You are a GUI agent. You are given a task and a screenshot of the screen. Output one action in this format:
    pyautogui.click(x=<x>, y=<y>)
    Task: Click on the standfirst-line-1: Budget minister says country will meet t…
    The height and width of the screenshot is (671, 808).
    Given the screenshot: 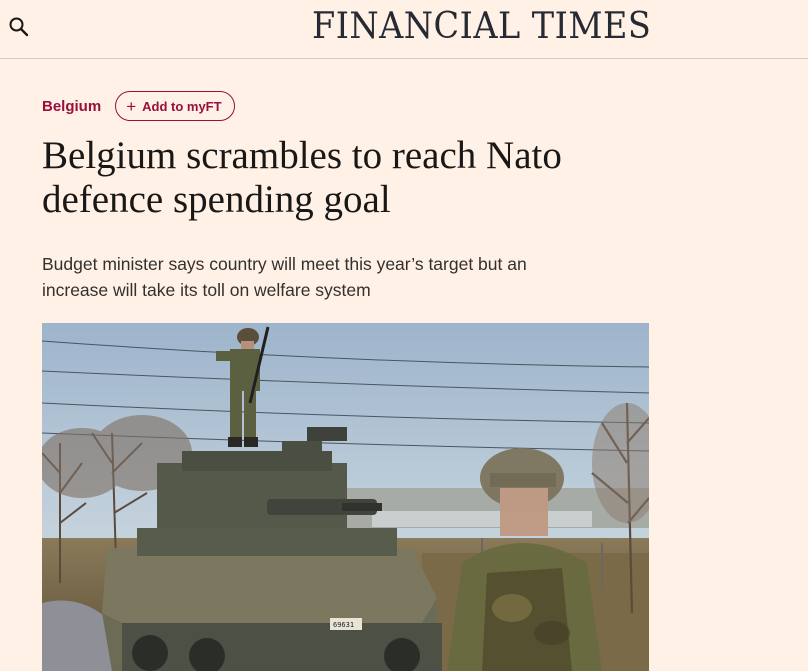 What is the action you would take?
    pyautogui.click(x=284, y=264)
    